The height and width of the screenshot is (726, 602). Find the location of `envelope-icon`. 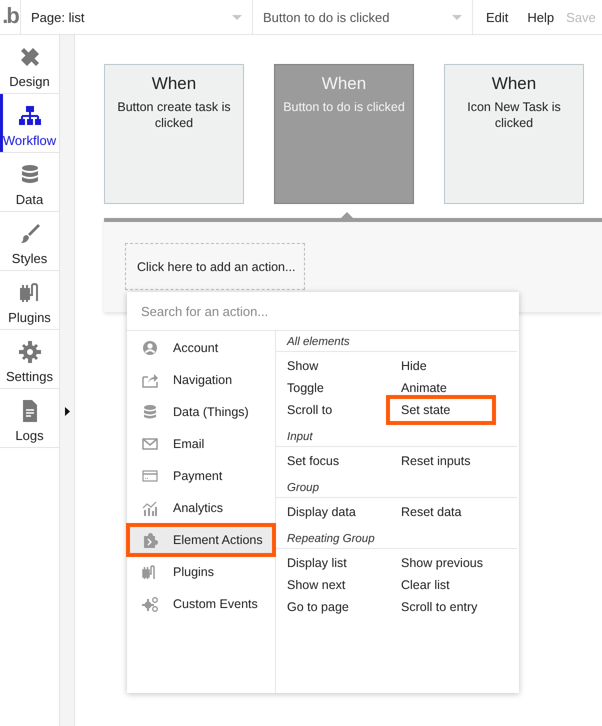

envelope-icon is located at coordinates (150, 444).